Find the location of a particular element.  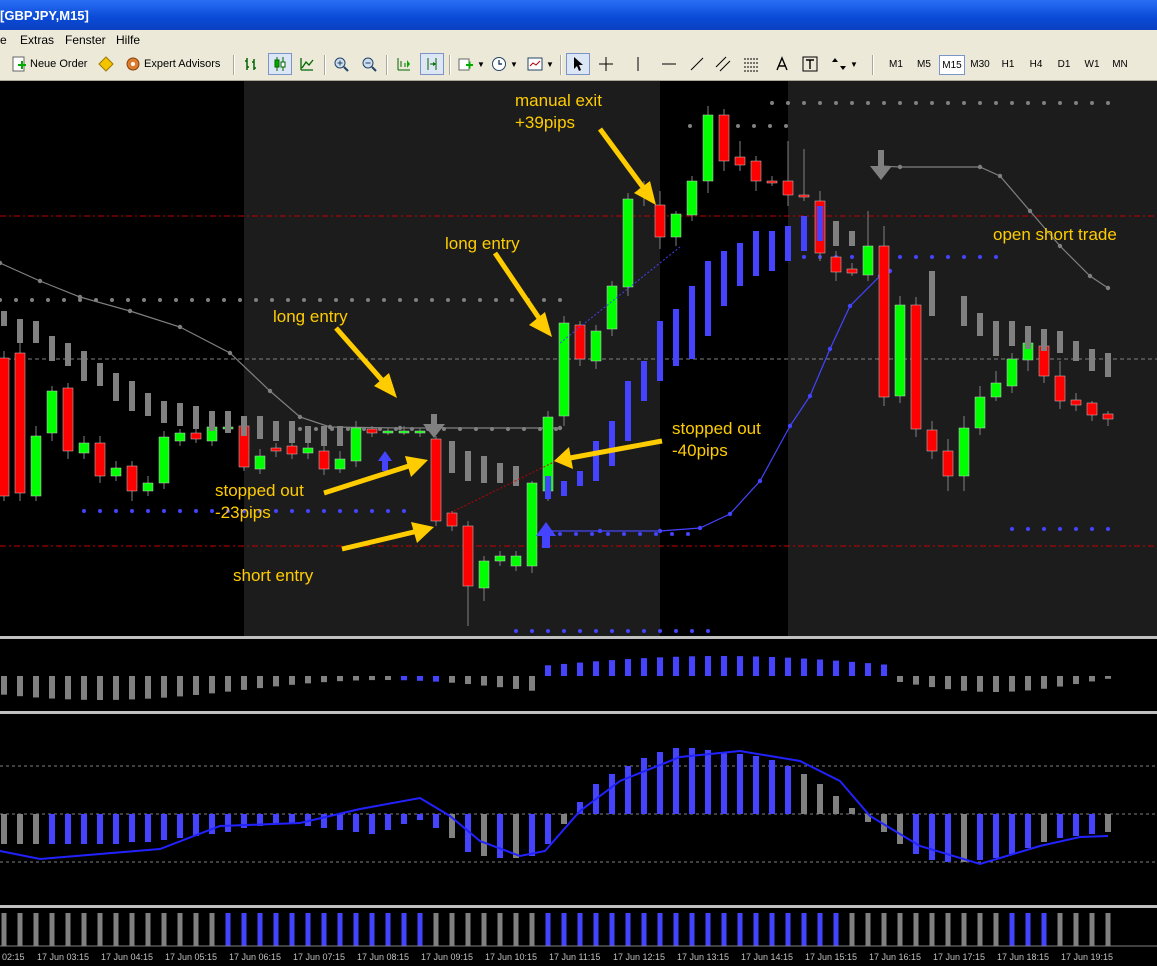

fibonacci-button is located at coordinates (751, 64).